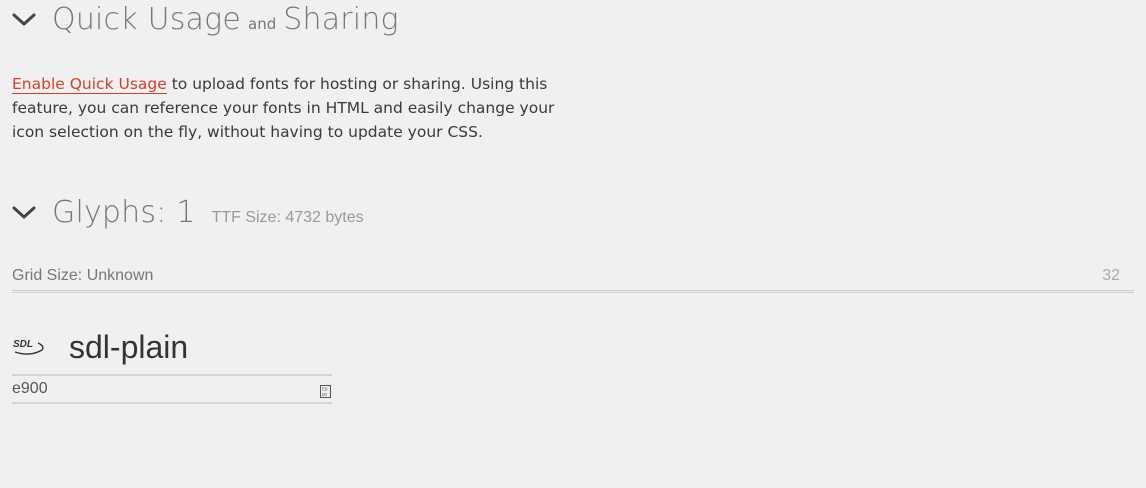 This screenshot has height=488, width=1146. Describe the element at coordinates (124, 212) in the screenshot. I see `glyphs-title: Glyphs: 1` at that location.